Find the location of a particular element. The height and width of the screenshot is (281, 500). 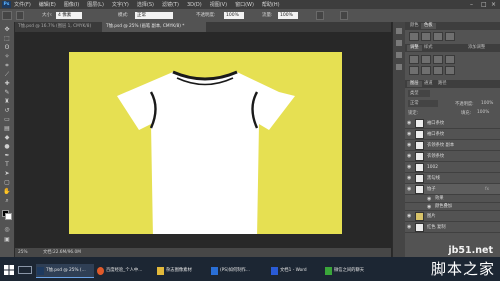

layer-group-row: ◉ 图片 is located at coordinates (452, 216).